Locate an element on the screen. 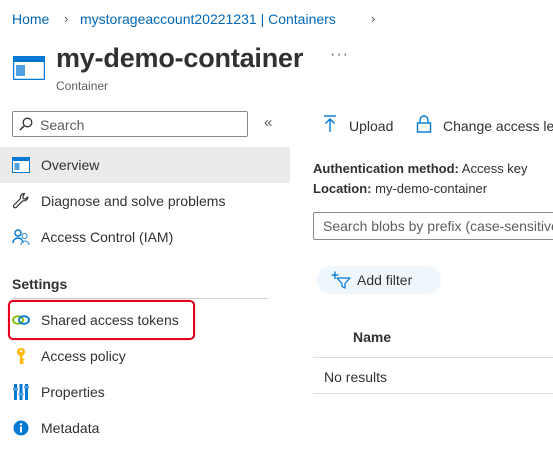  info-icon is located at coordinates (21, 428).